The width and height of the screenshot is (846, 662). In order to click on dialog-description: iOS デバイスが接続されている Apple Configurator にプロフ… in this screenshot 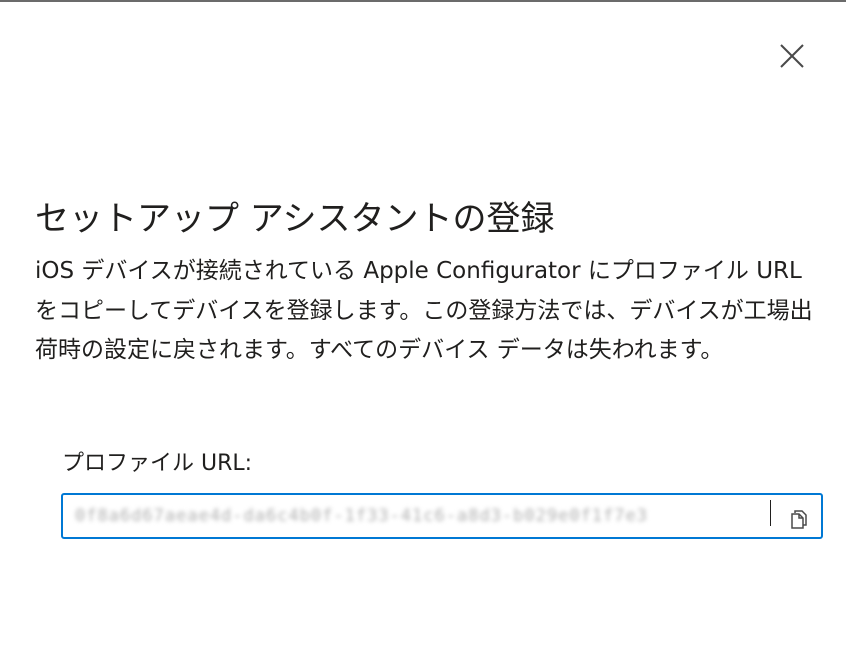, I will do `click(424, 310)`.